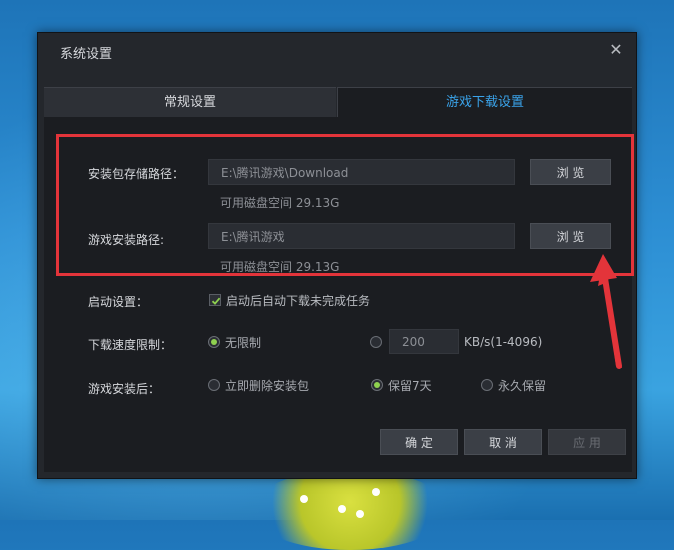 The height and width of the screenshot is (550, 674). Describe the element at coordinates (376, 342) in the screenshot. I see `speed-limit-radio` at that location.